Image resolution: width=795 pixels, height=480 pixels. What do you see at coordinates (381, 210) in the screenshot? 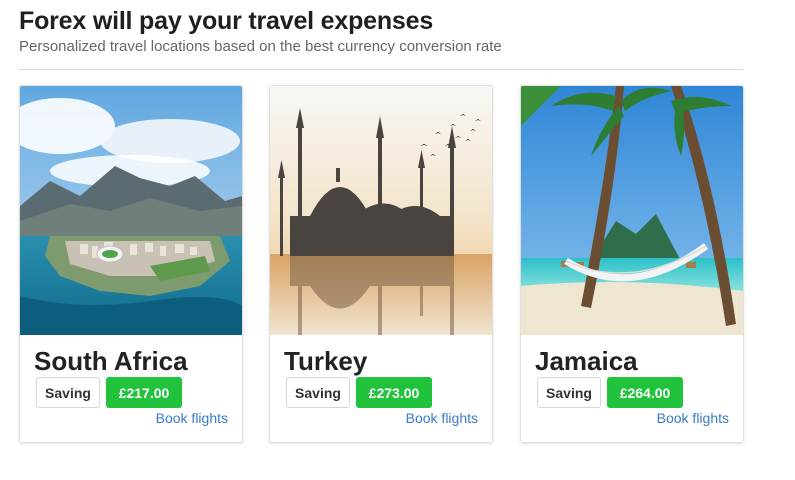
I see `destination-photo-istanbul-mosque` at bounding box center [381, 210].